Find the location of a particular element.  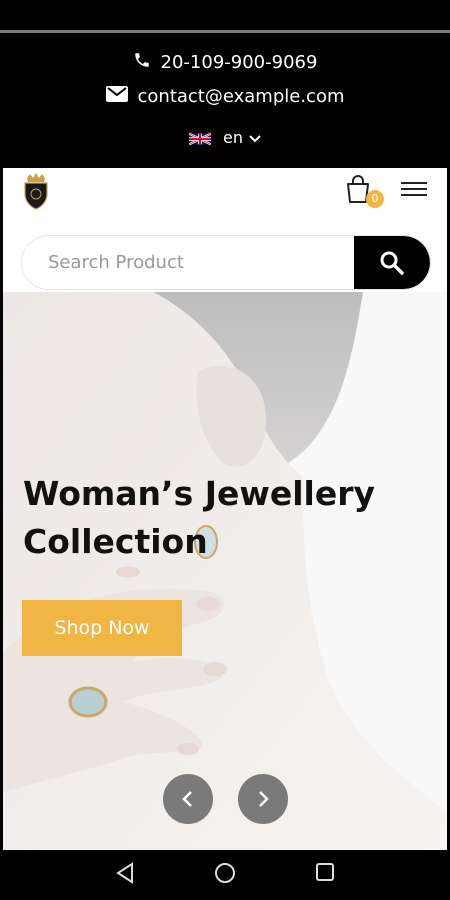

phone-row: 20-109-900-9069 is located at coordinates (225, 62).